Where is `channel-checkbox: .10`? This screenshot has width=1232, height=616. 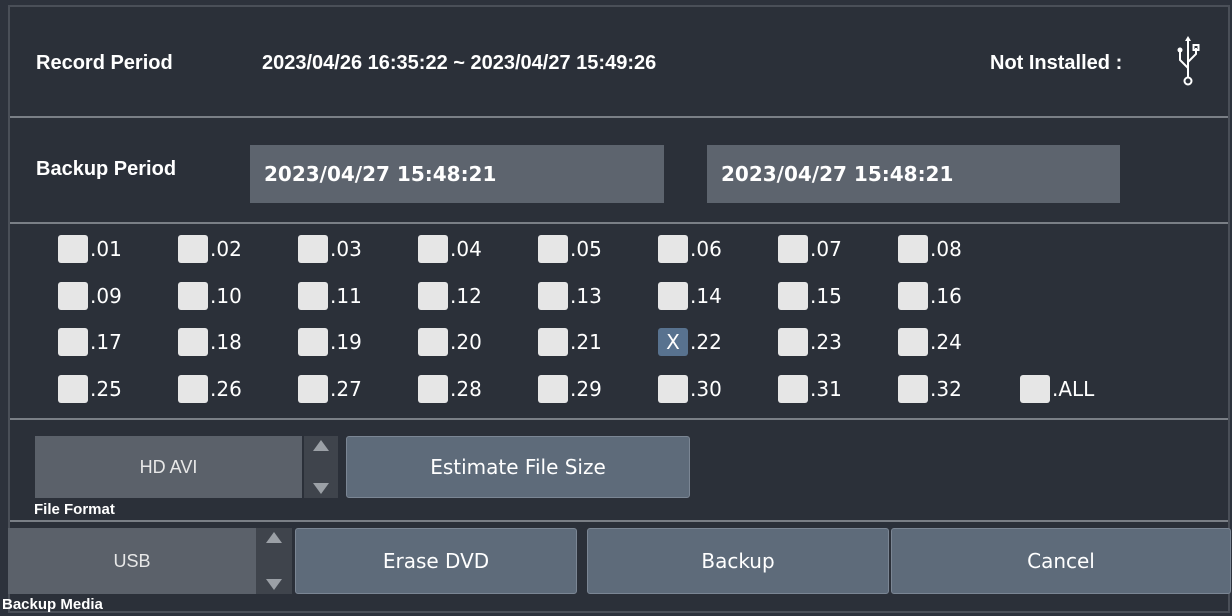 channel-checkbox: .10 is located at coordinates (210, 296).